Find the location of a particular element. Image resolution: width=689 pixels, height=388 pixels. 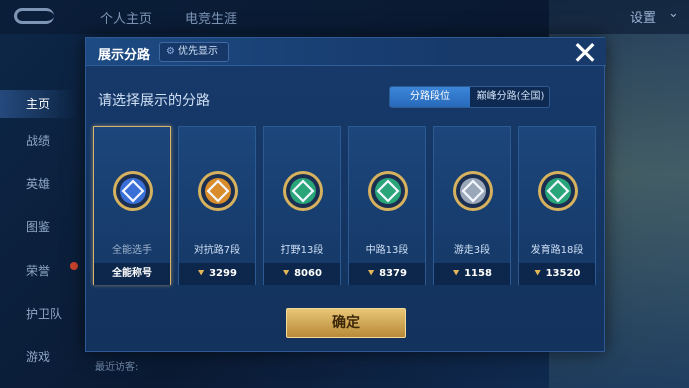

priority-display-button: ⚙ 优先显示 is located at coordinates (194, 52).